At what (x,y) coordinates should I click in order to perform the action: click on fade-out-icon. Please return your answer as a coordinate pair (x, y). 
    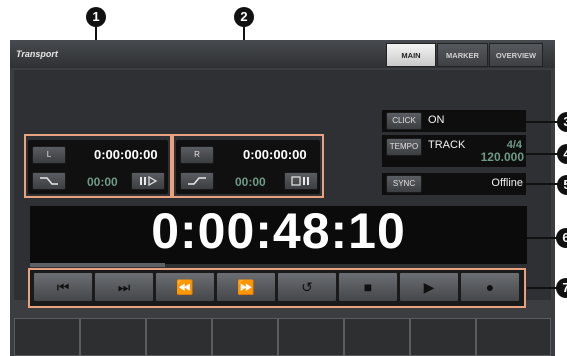
    Looking at the image, I should click on (49, 181).